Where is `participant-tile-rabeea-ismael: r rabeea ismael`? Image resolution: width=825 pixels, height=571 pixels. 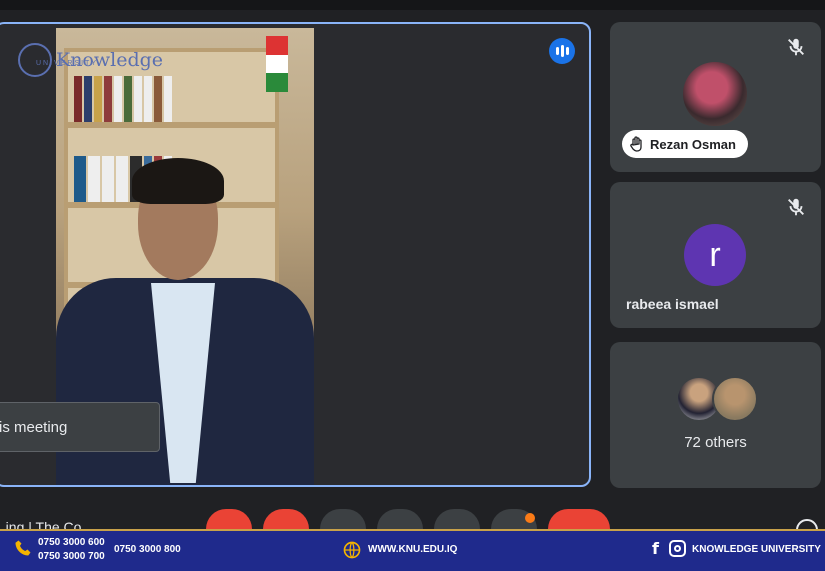
participant-tile-rabeea-ismael: r rabeea ismael is located at coordinates (715, 255).